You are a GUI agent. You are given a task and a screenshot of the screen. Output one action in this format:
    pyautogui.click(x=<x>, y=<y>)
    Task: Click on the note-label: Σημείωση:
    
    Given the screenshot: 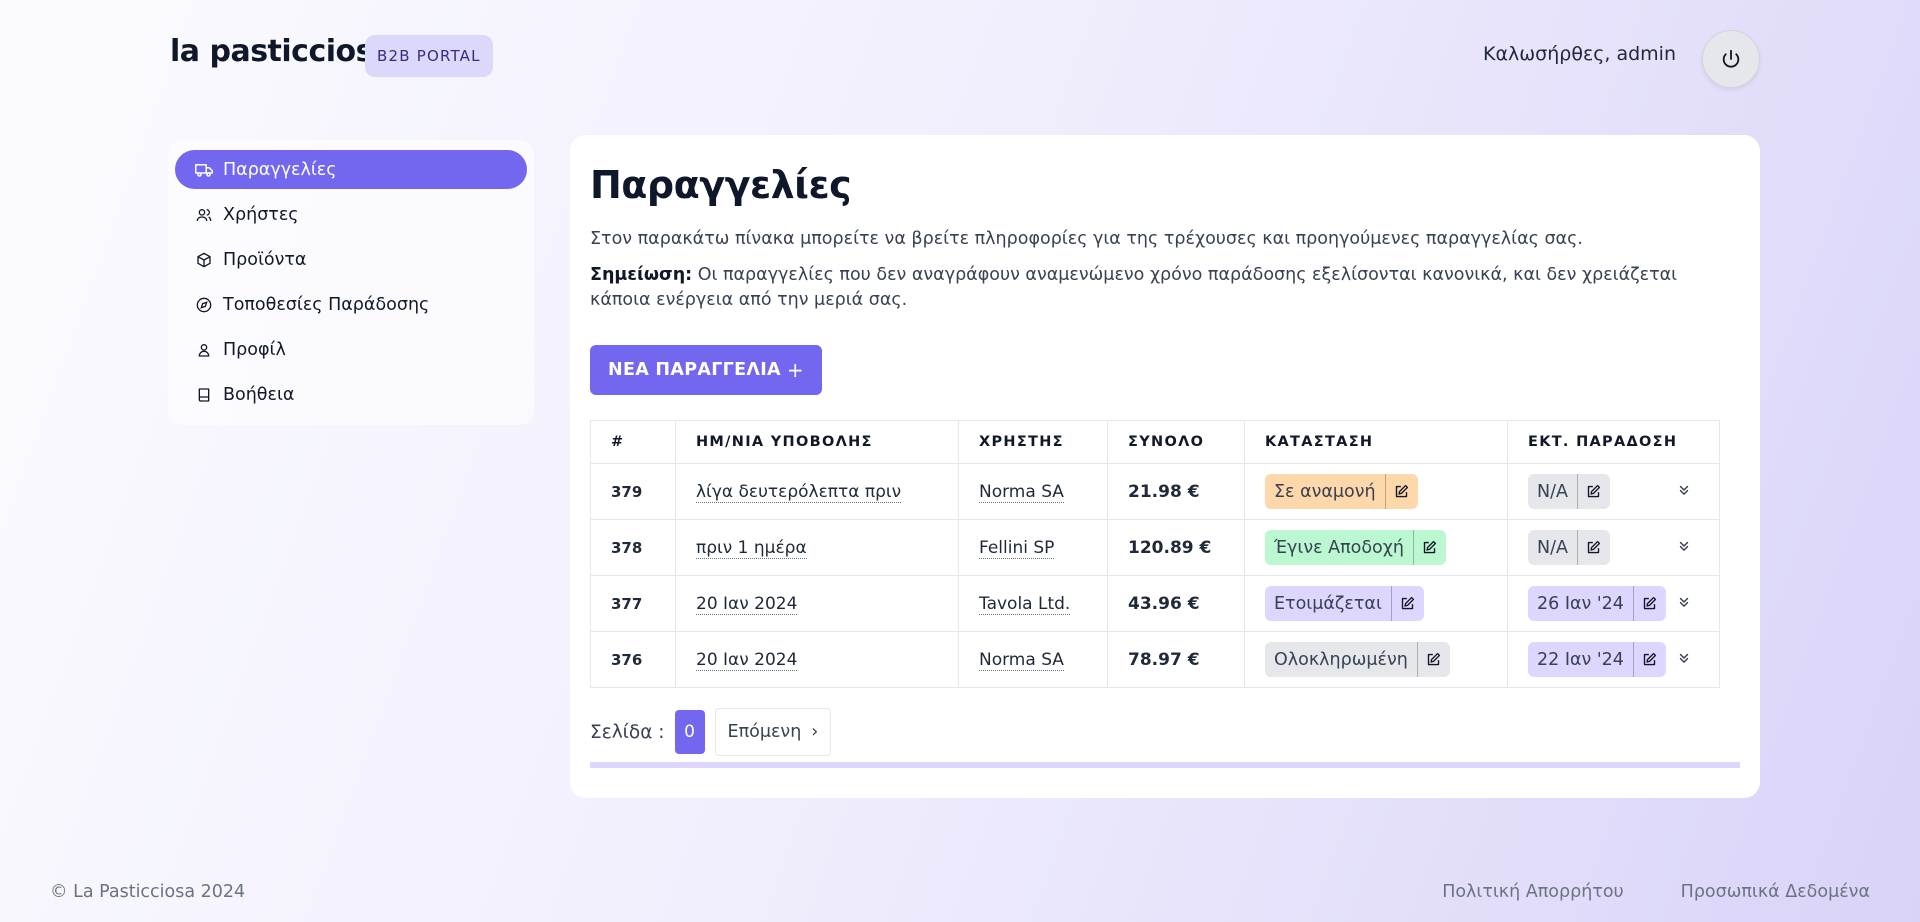 What is the action you would take?
    pyautogui.click(x=641, y=275)
    